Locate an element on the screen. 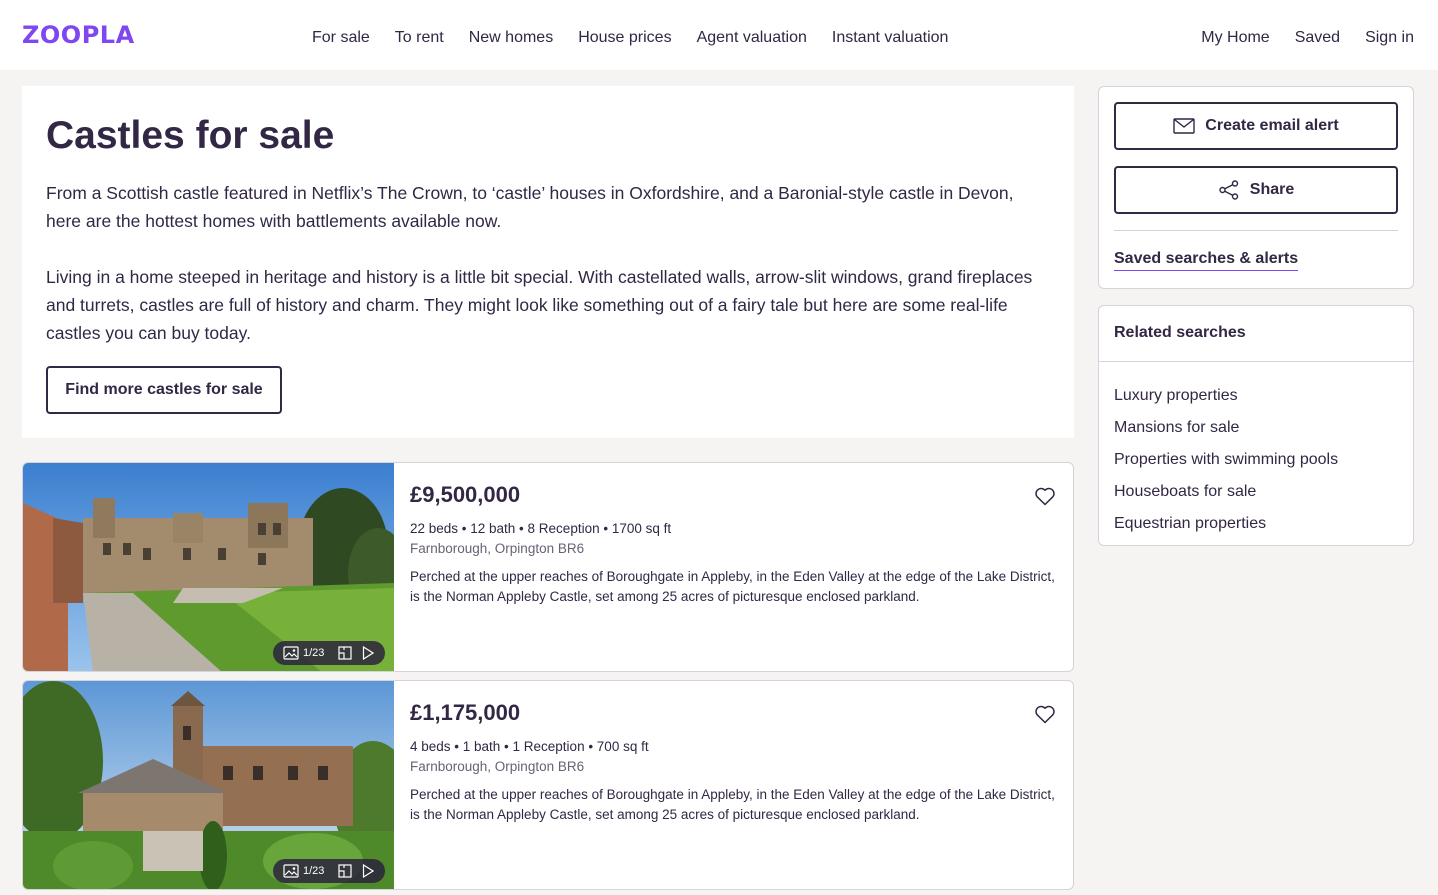 The height and width of the screenshot is (895, 1438). nav-new-homes: New homes is located at coordinates (511, 38).